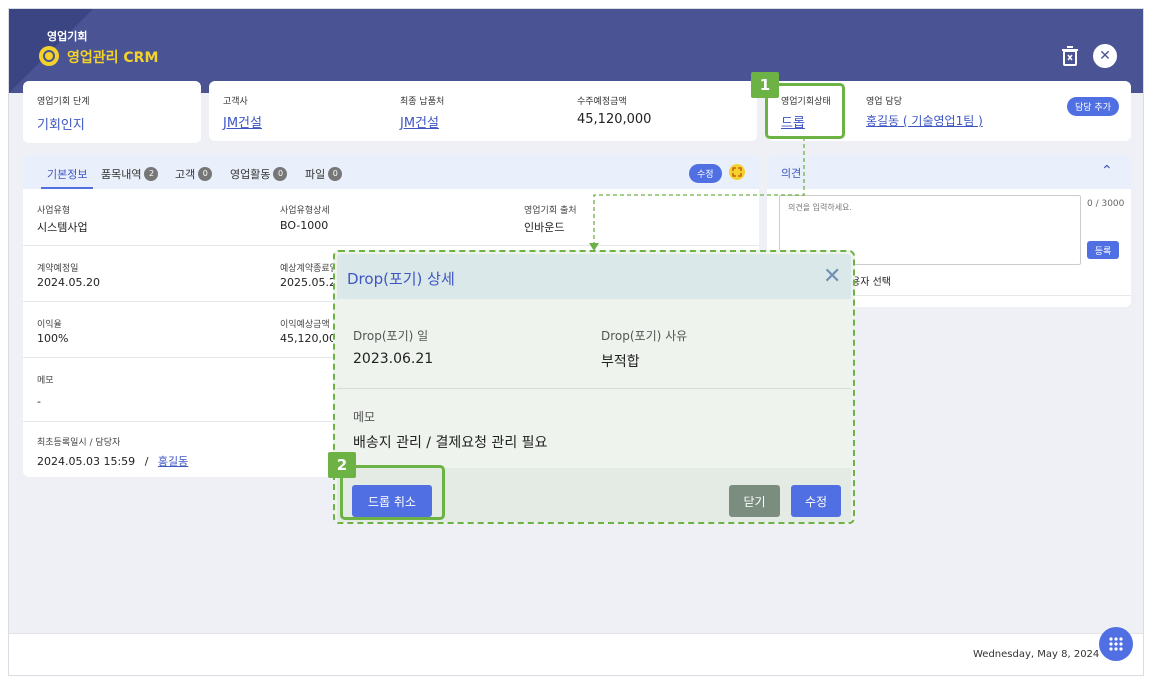 Image resolution: width=1152 pixels, height=683 pixels. Describe the element at coordinates (391, 336) in the screenshot. I see `drop-date-label: Drop(포기) 일` at that location.